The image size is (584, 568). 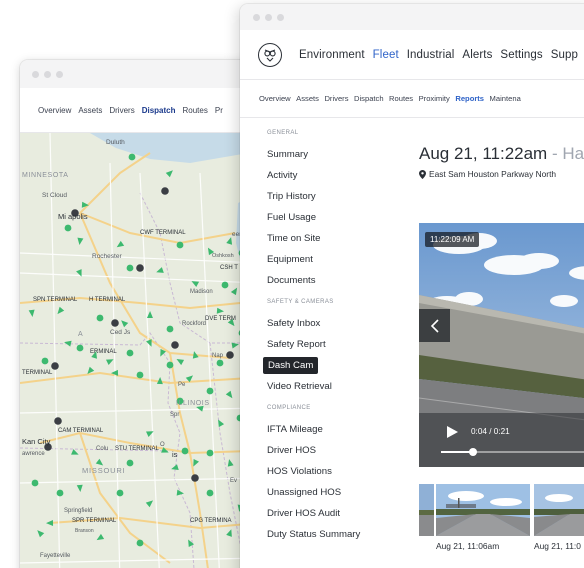 I want to click on map-label-cedar: Ced Js, so click(x=120, y=332).